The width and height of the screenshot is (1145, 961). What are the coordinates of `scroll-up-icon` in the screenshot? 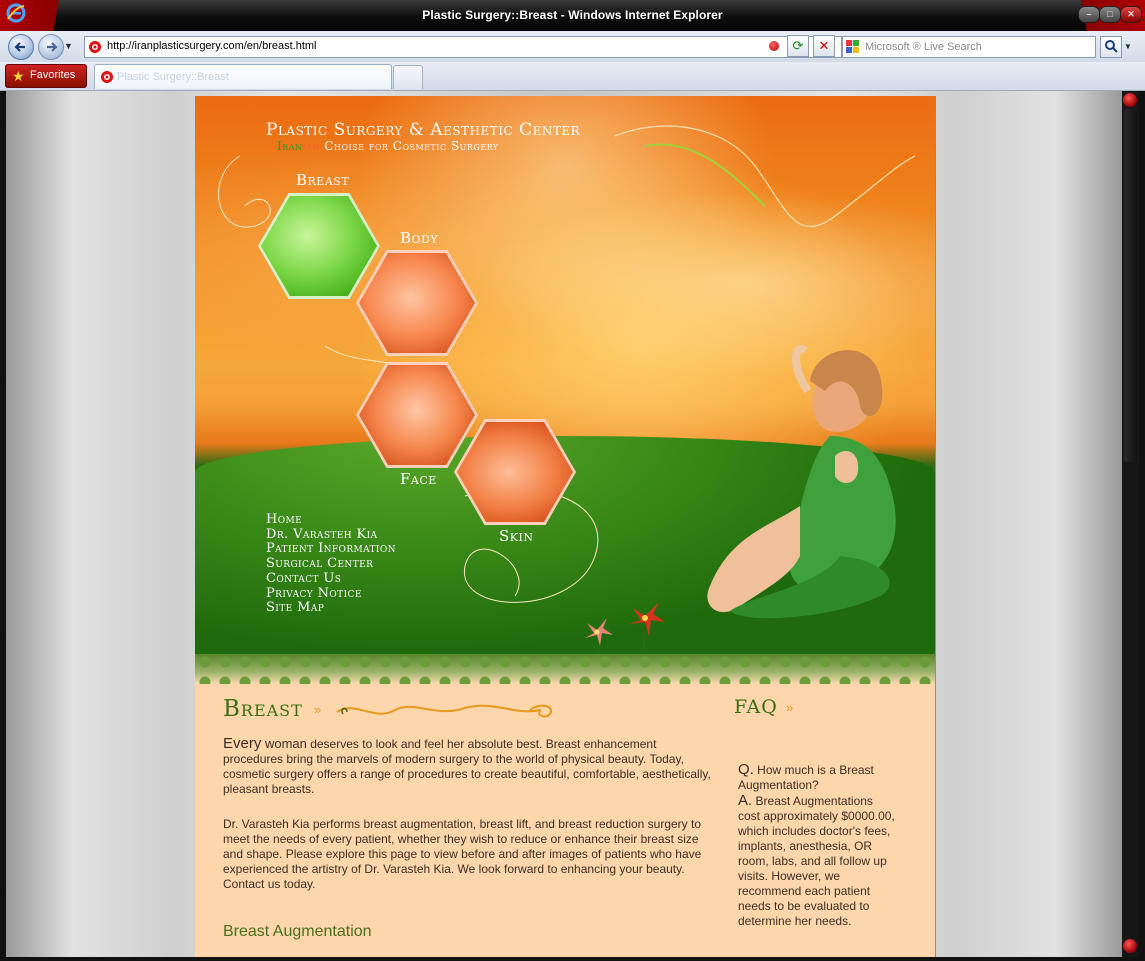 It's located at (1130, 100).